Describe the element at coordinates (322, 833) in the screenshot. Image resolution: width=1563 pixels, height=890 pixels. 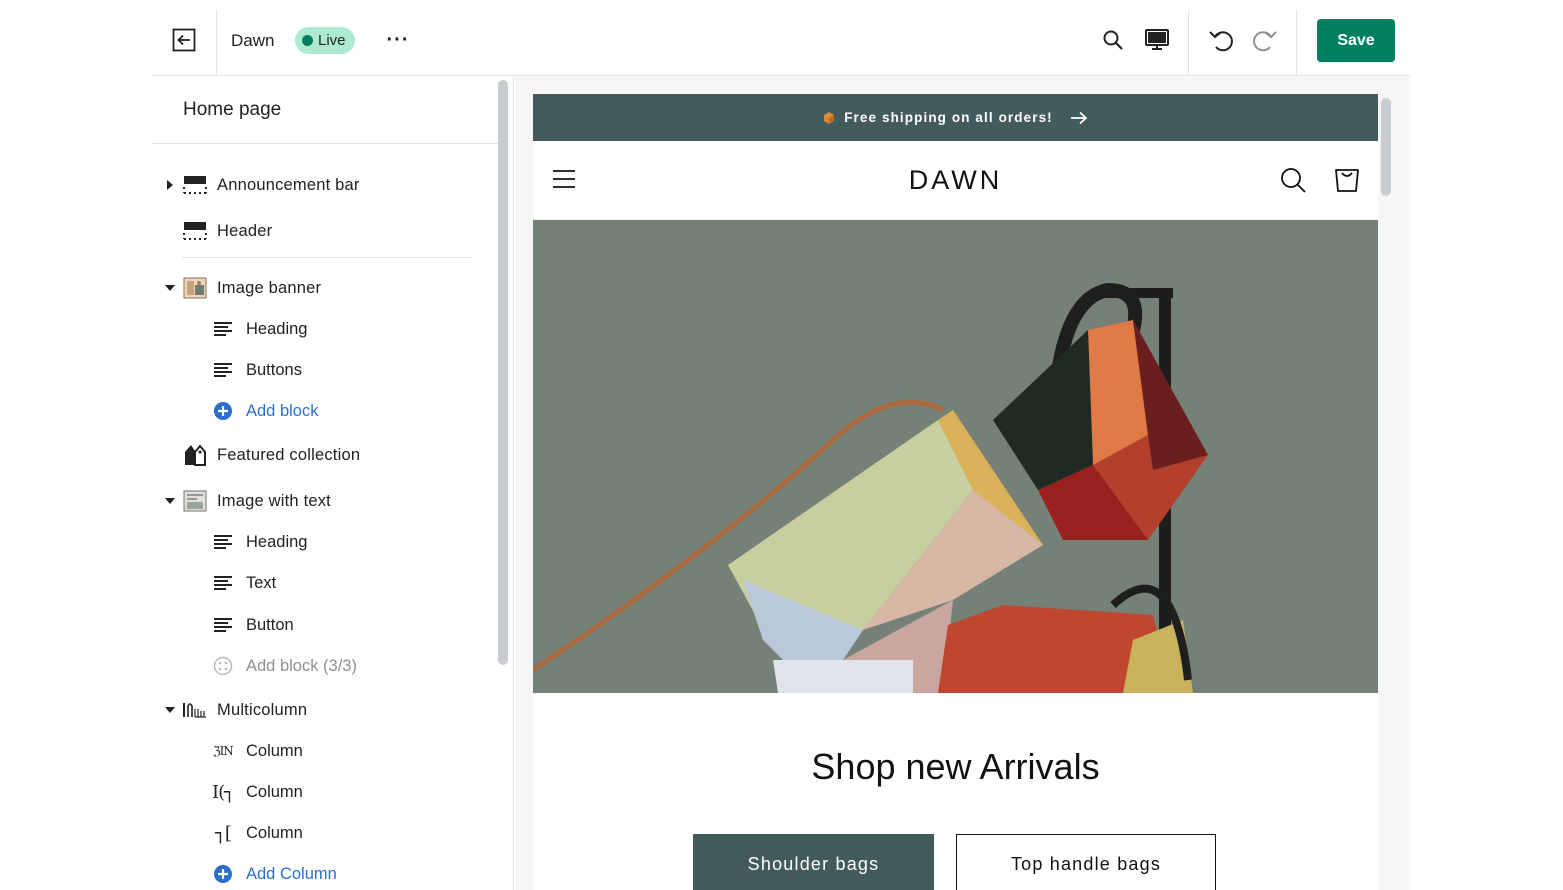
I see `block-column: ┐[ Column` at that location.